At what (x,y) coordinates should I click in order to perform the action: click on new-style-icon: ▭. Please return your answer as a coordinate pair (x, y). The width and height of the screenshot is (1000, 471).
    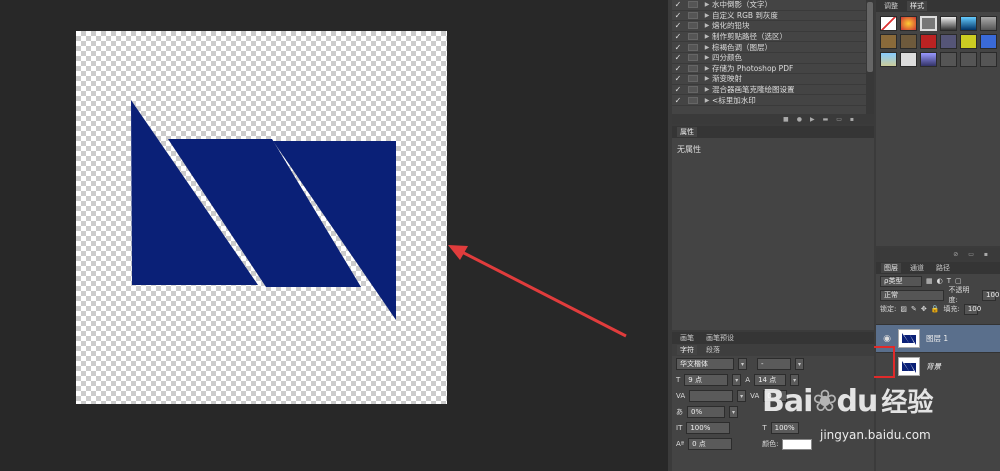
    Looking at the image, I should click on (971, 254).